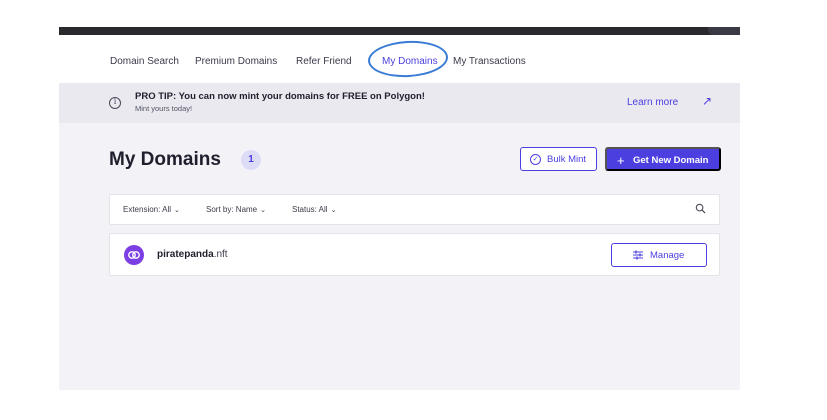  I want to click on domain-name: piratepanda.nft, so click(192, 254).